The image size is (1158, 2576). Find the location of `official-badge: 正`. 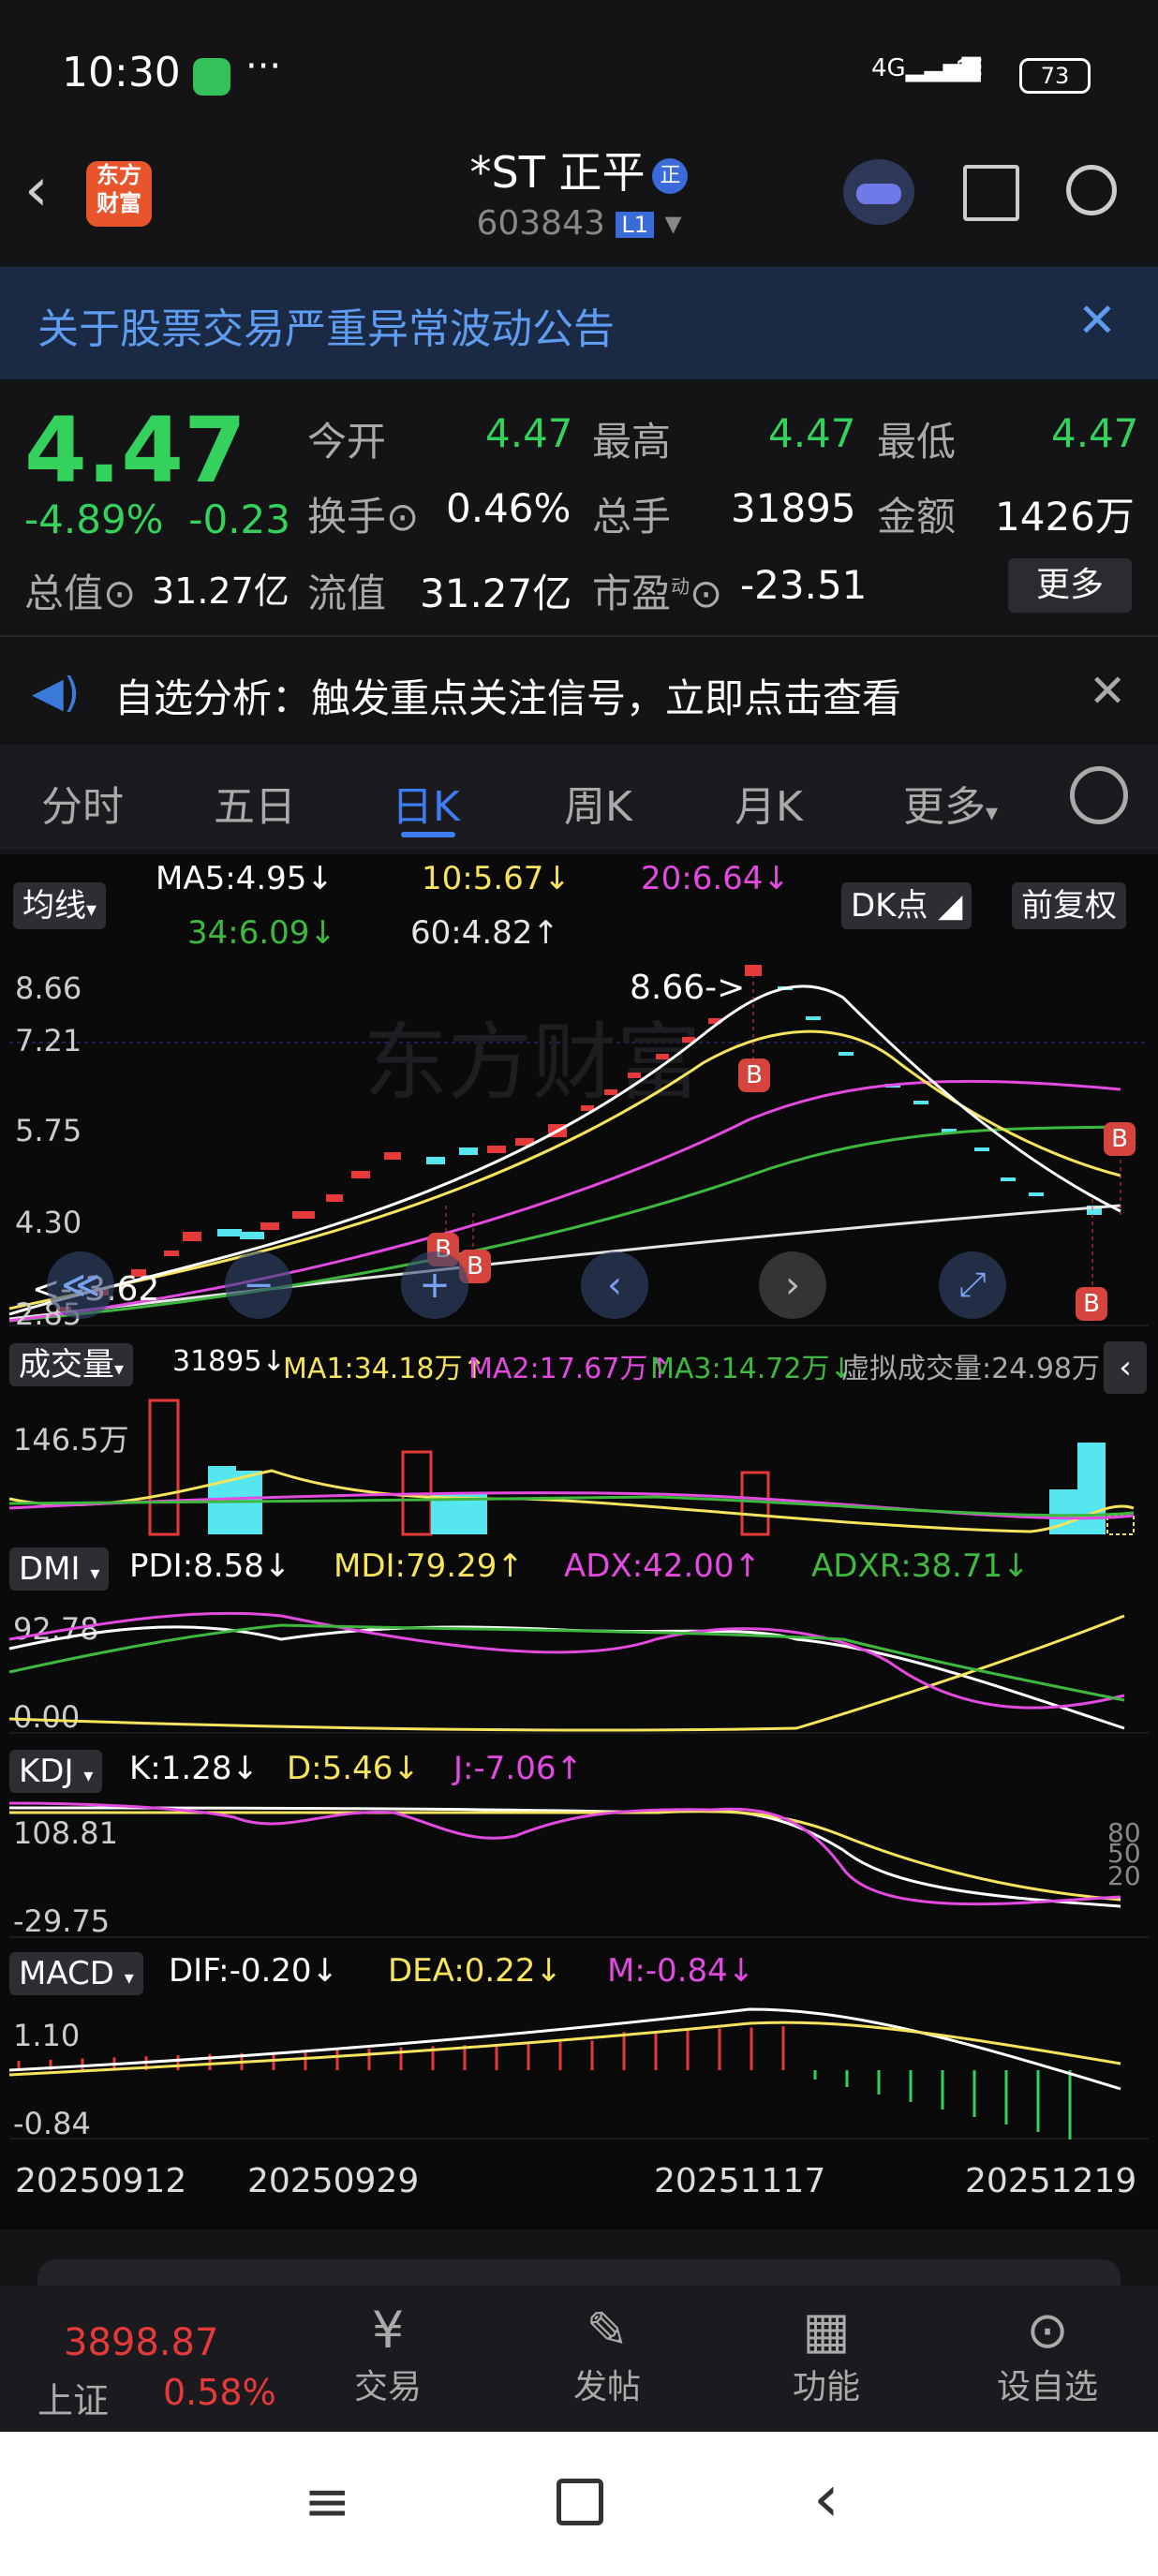

official-badge: 正 is located at coordinates (670, 175).